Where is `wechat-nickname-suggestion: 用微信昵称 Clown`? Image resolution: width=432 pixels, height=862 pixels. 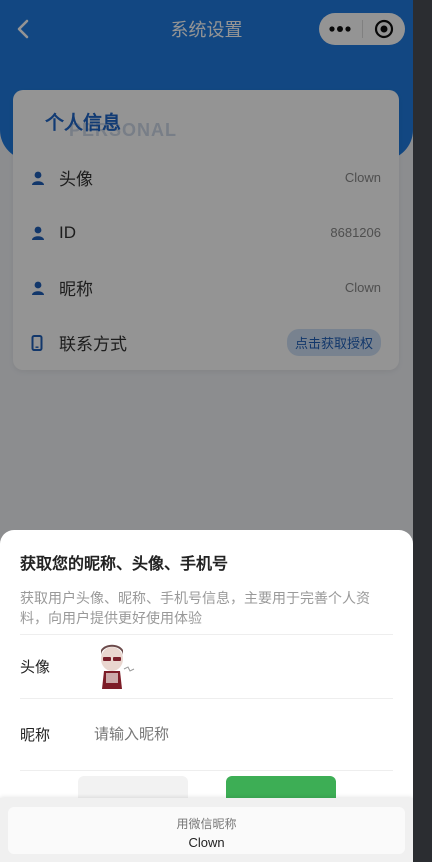 wechat-nickname-suggestion: 用微信昵称 Clown is located at coordinates (206, 830).